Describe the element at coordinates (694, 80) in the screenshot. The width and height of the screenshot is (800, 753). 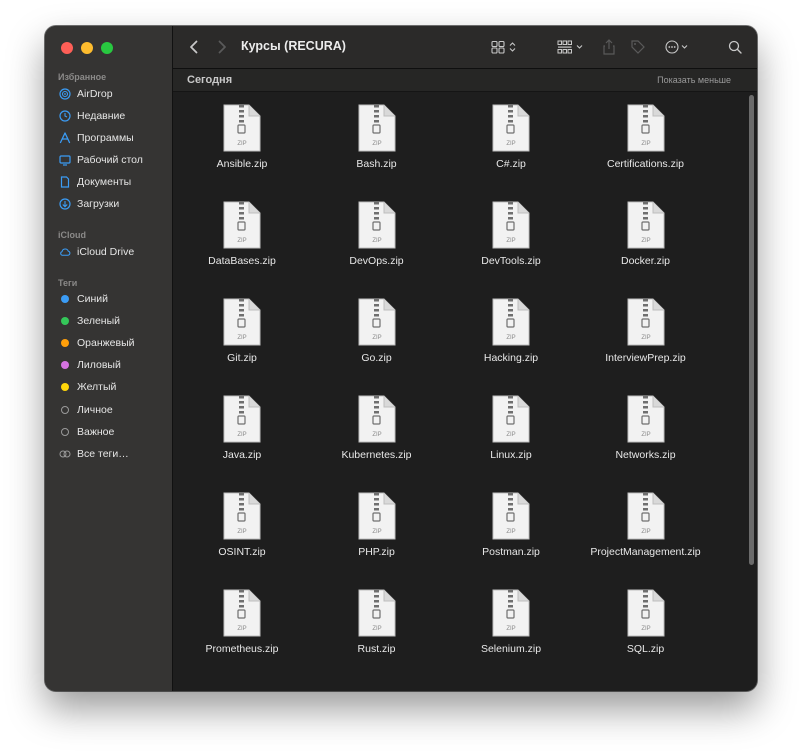
I see `show-less-button: Показать меньше` at that location.